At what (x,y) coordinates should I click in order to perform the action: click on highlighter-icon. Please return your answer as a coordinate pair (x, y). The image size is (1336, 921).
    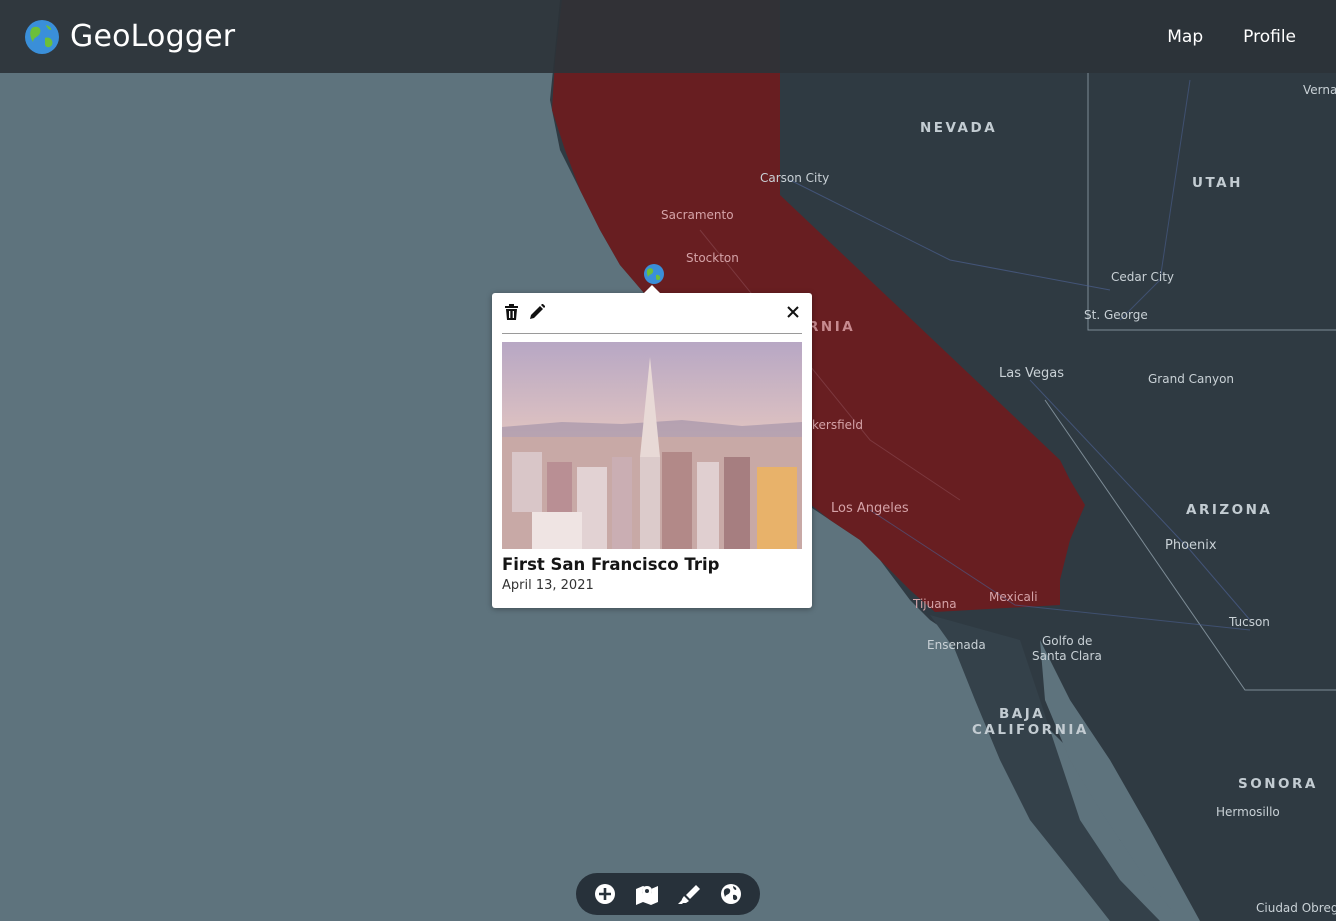
    Looking at the image, I should click on (689, 894).